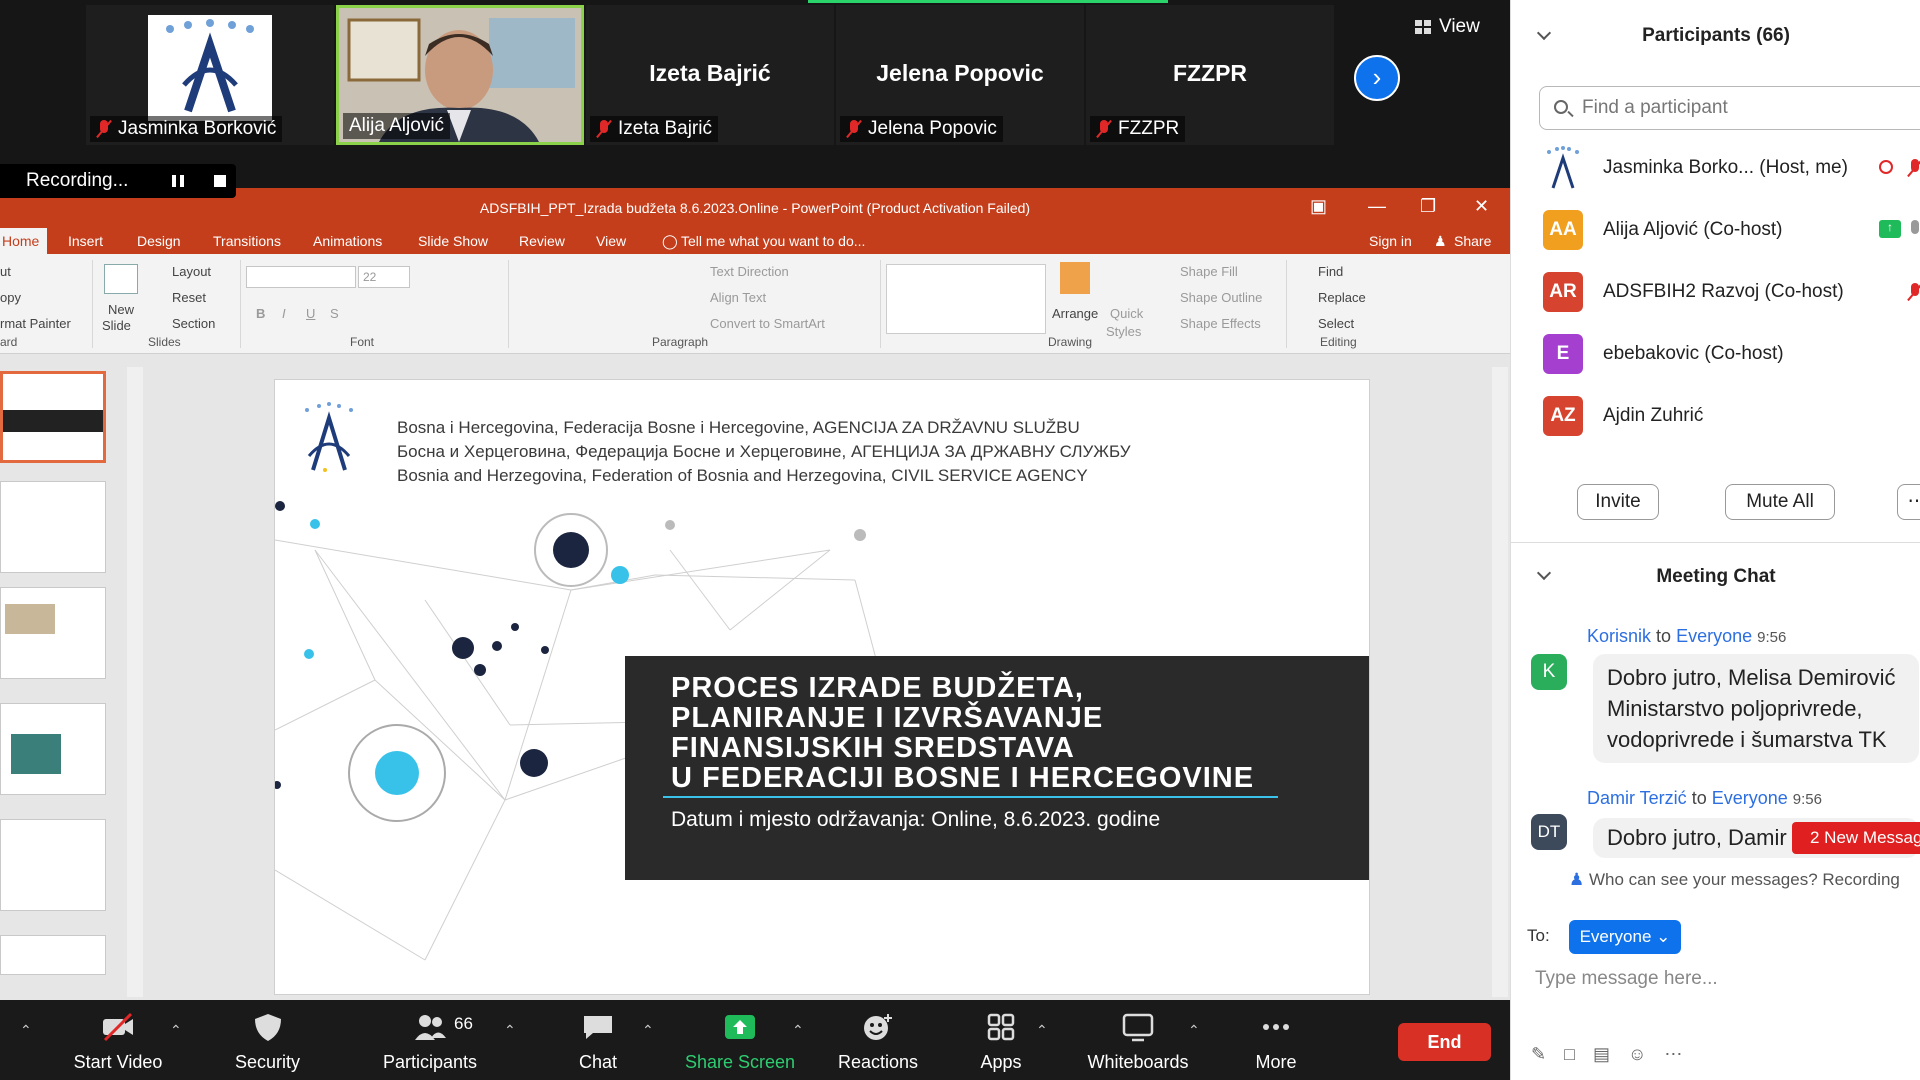  Describe the element at coordinates (176, 1030) in the screenshot. I see `video-options-caret-icon: ⌃` at that location.